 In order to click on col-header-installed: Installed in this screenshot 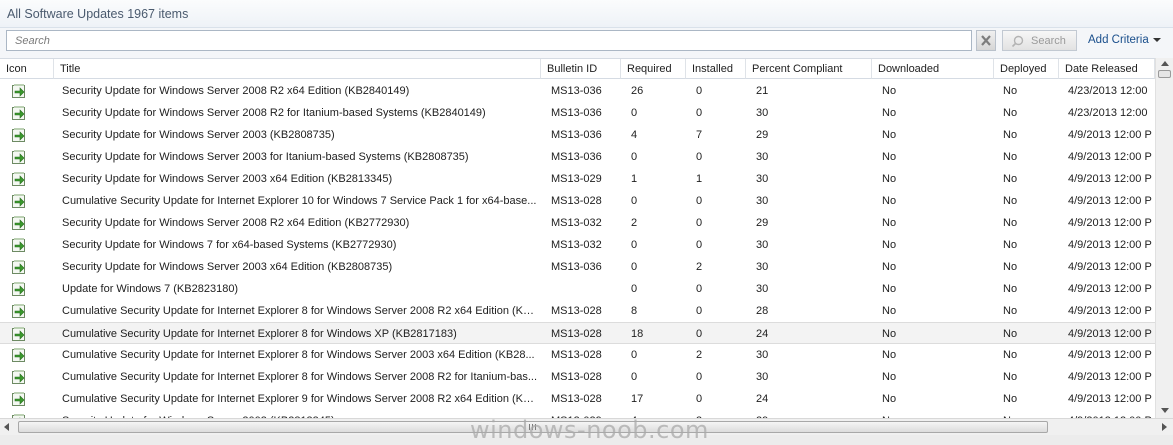, I will do `click(716, 69)`.